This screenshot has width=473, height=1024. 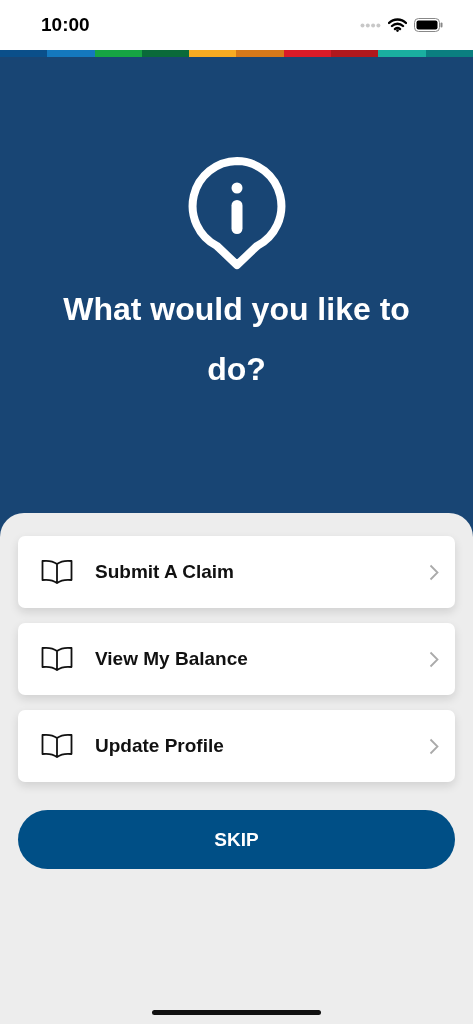 I want to click on status-time: 10:00, so click(x=65, y=25).